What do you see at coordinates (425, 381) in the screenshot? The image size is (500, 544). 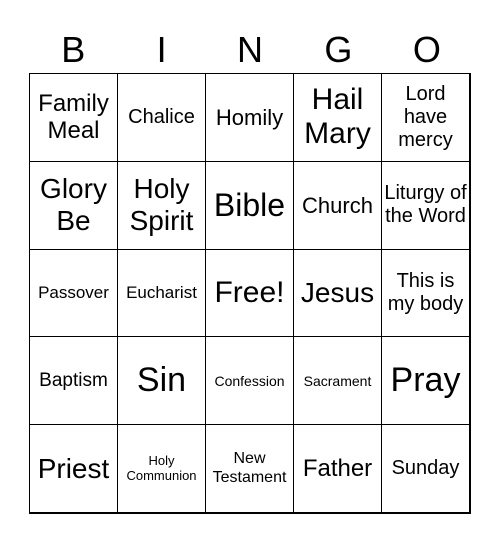 I see `bingo-cell: Pray` at bounding box center [425, 381].